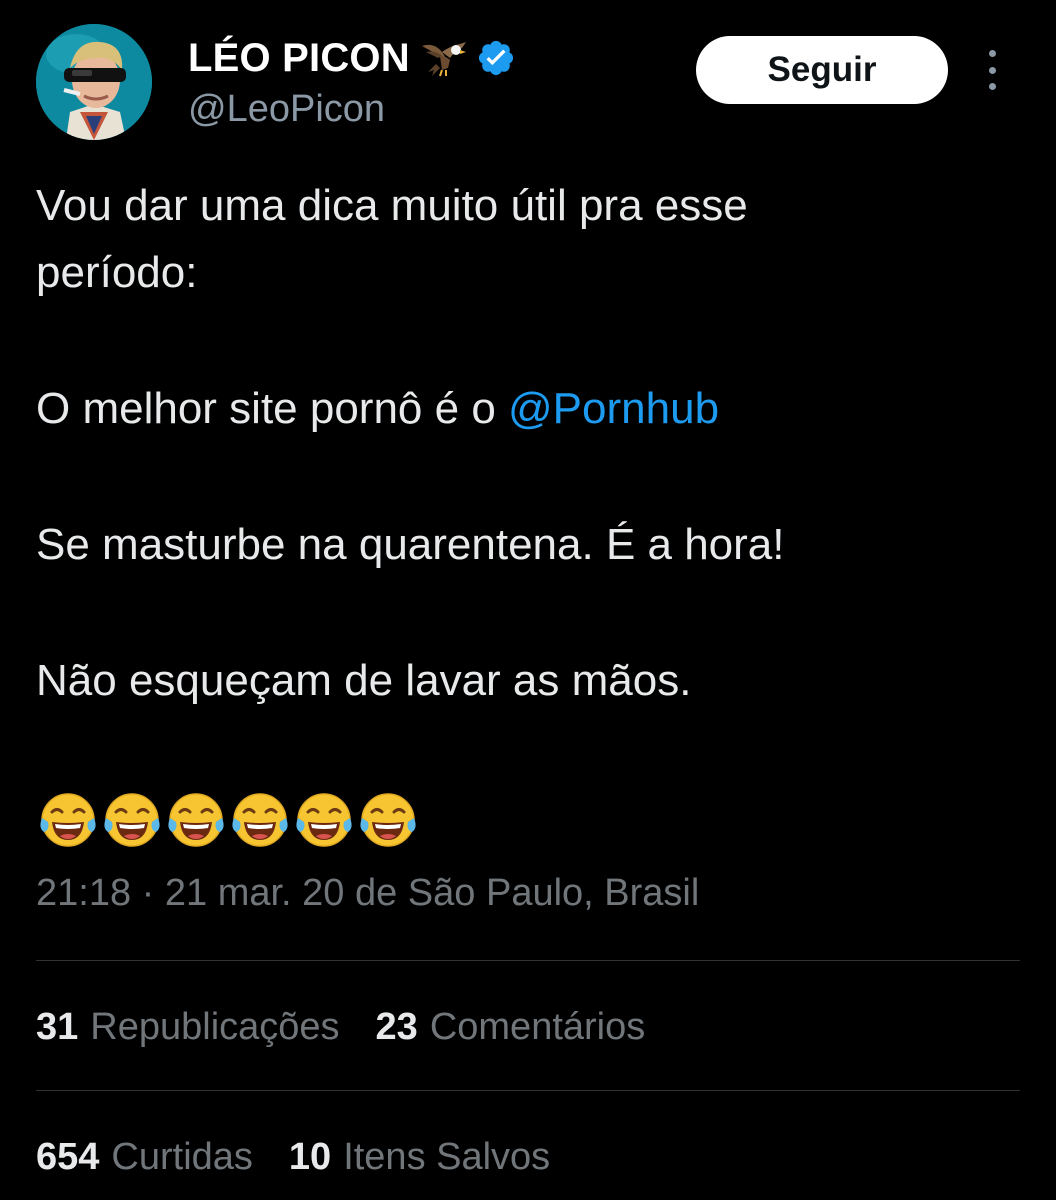 The image size is (1056, 1200). Describe the element at coordinates (117, 272) in the screenshot. I see `tweet-line: período:` at that location.